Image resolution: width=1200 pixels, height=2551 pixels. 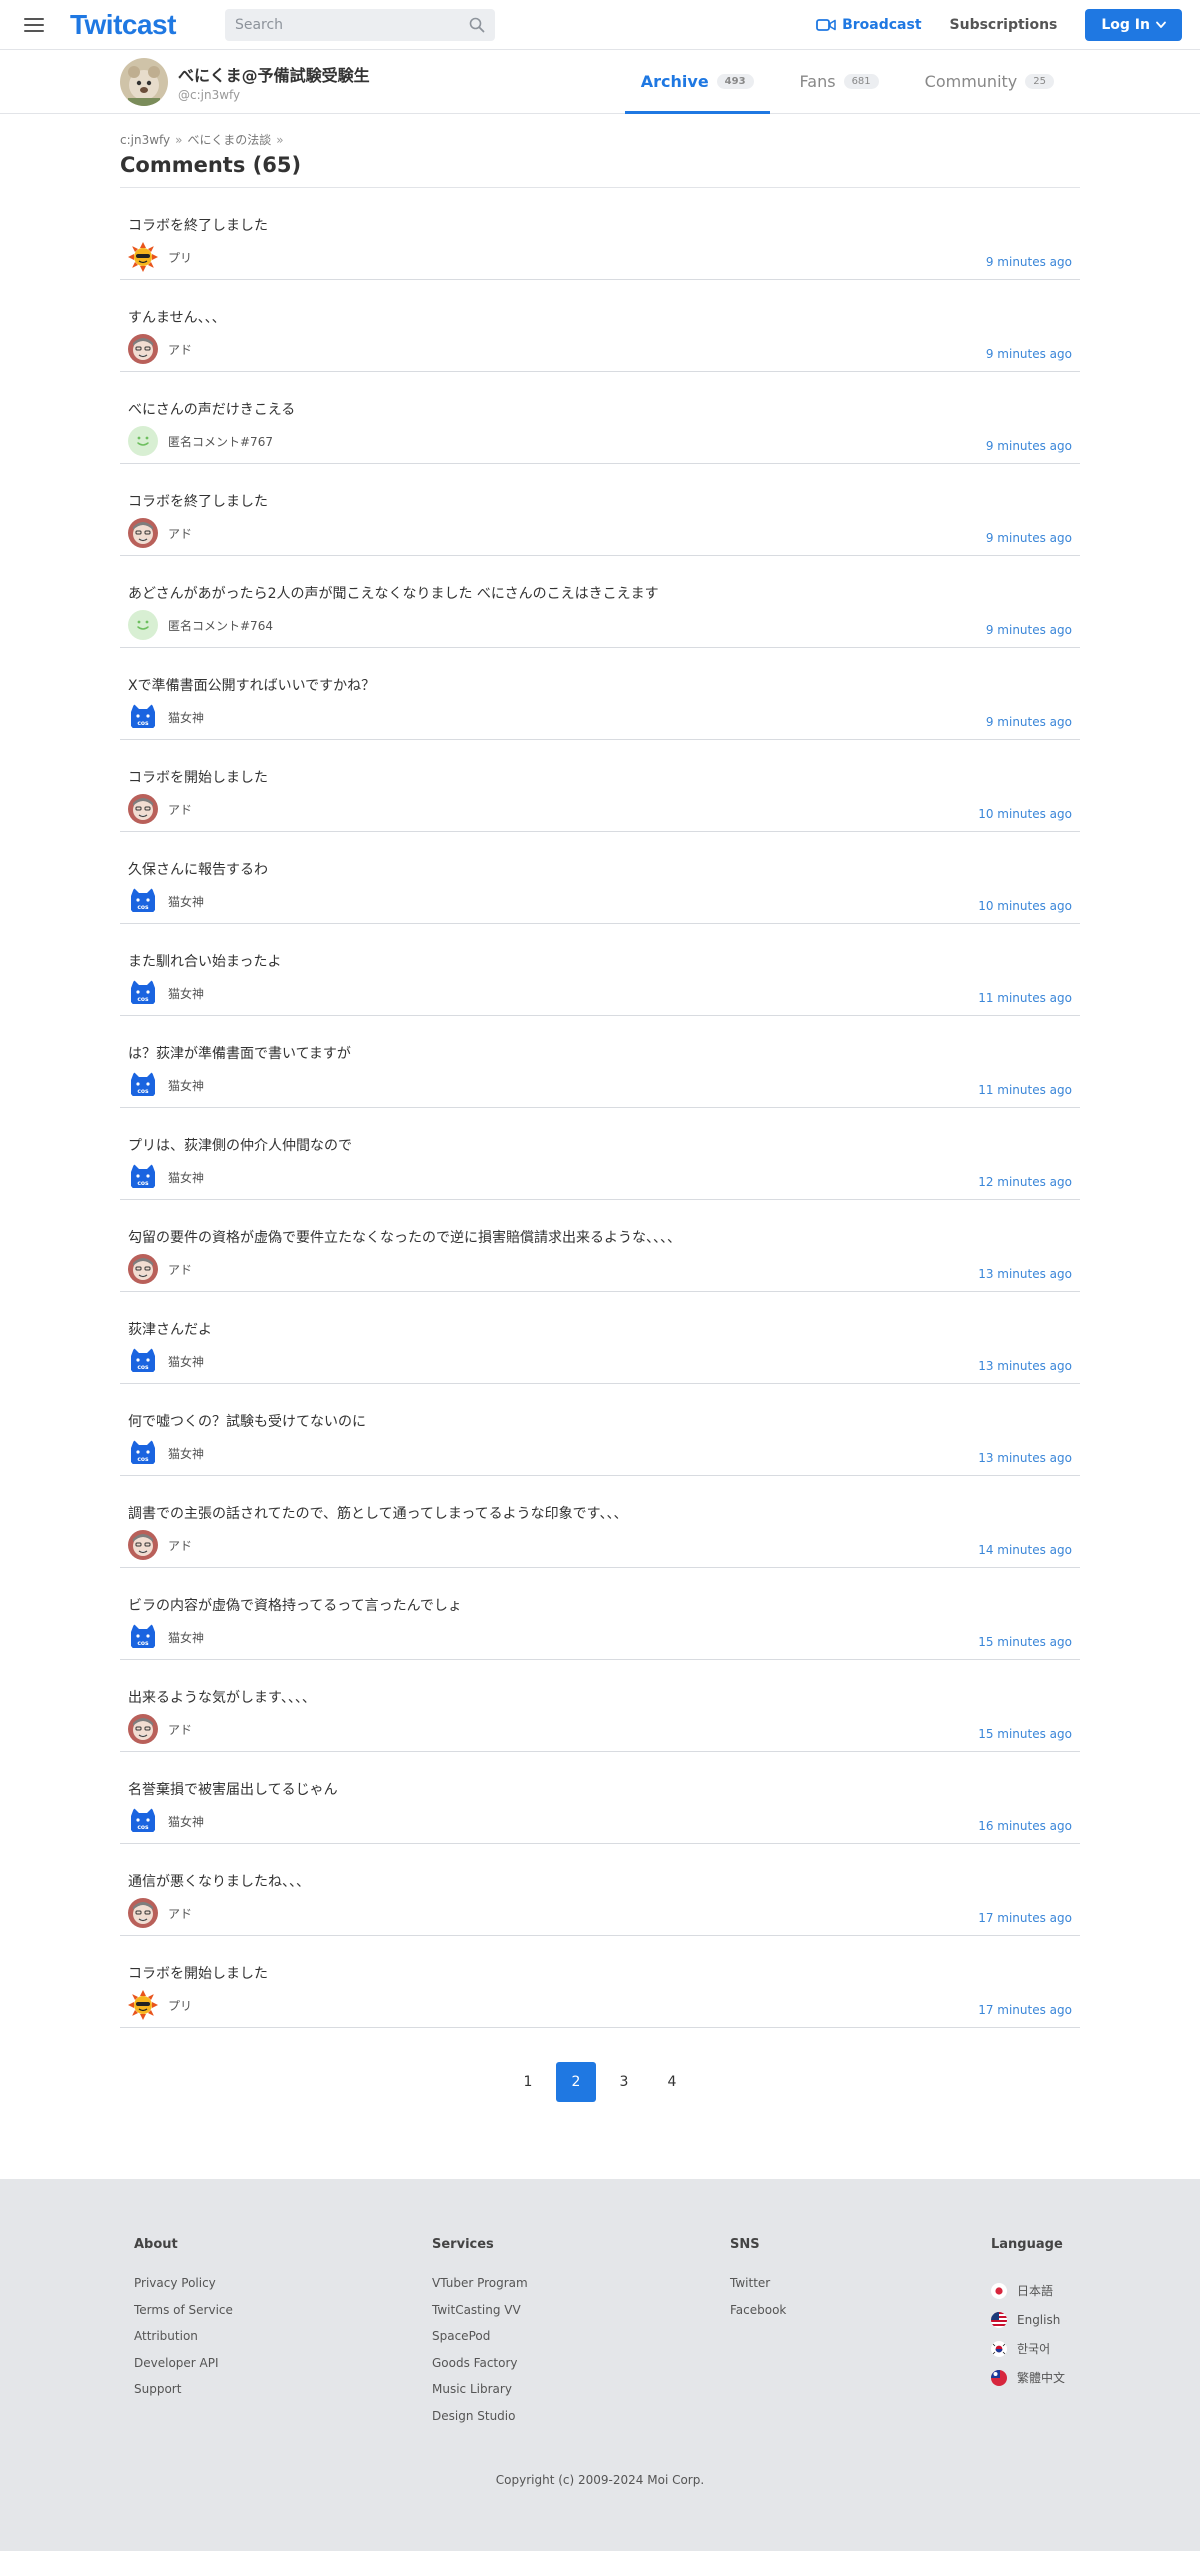 What do you see at coordinates (697, 82) in the screenshot?
I see `tab-archive: Archive 493` at bounding box center [697, 82].